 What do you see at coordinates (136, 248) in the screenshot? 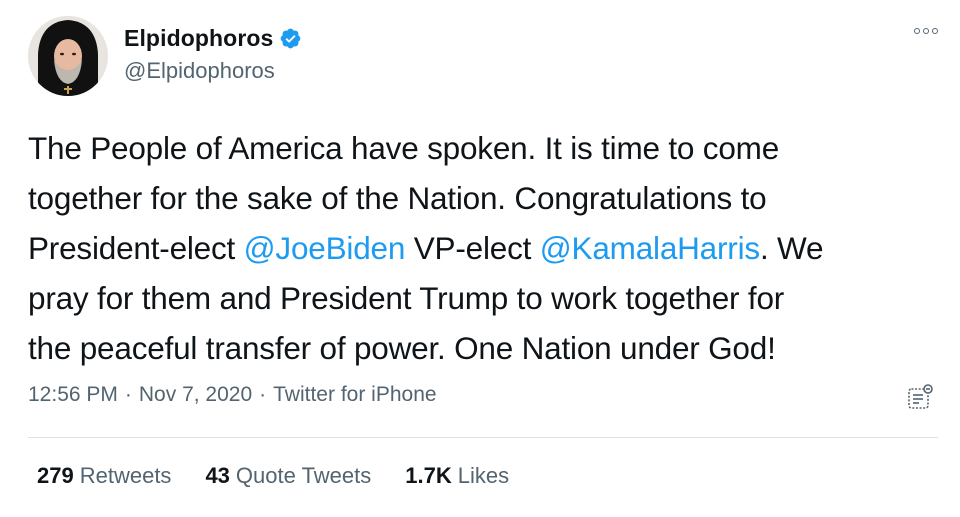
I see `tweet-text-segment: President-elect` at bounding box center [136, 248].